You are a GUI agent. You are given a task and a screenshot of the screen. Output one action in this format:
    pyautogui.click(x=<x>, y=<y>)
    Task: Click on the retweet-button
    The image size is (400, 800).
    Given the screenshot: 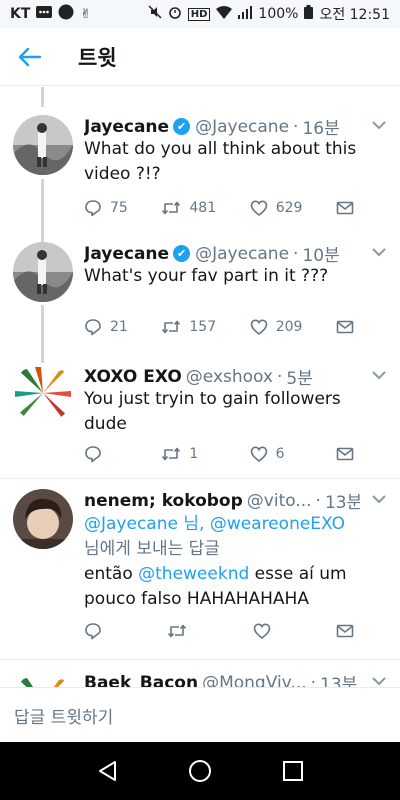 What is the action you would take?
    pyautogui.click(x=181, y=631)
    